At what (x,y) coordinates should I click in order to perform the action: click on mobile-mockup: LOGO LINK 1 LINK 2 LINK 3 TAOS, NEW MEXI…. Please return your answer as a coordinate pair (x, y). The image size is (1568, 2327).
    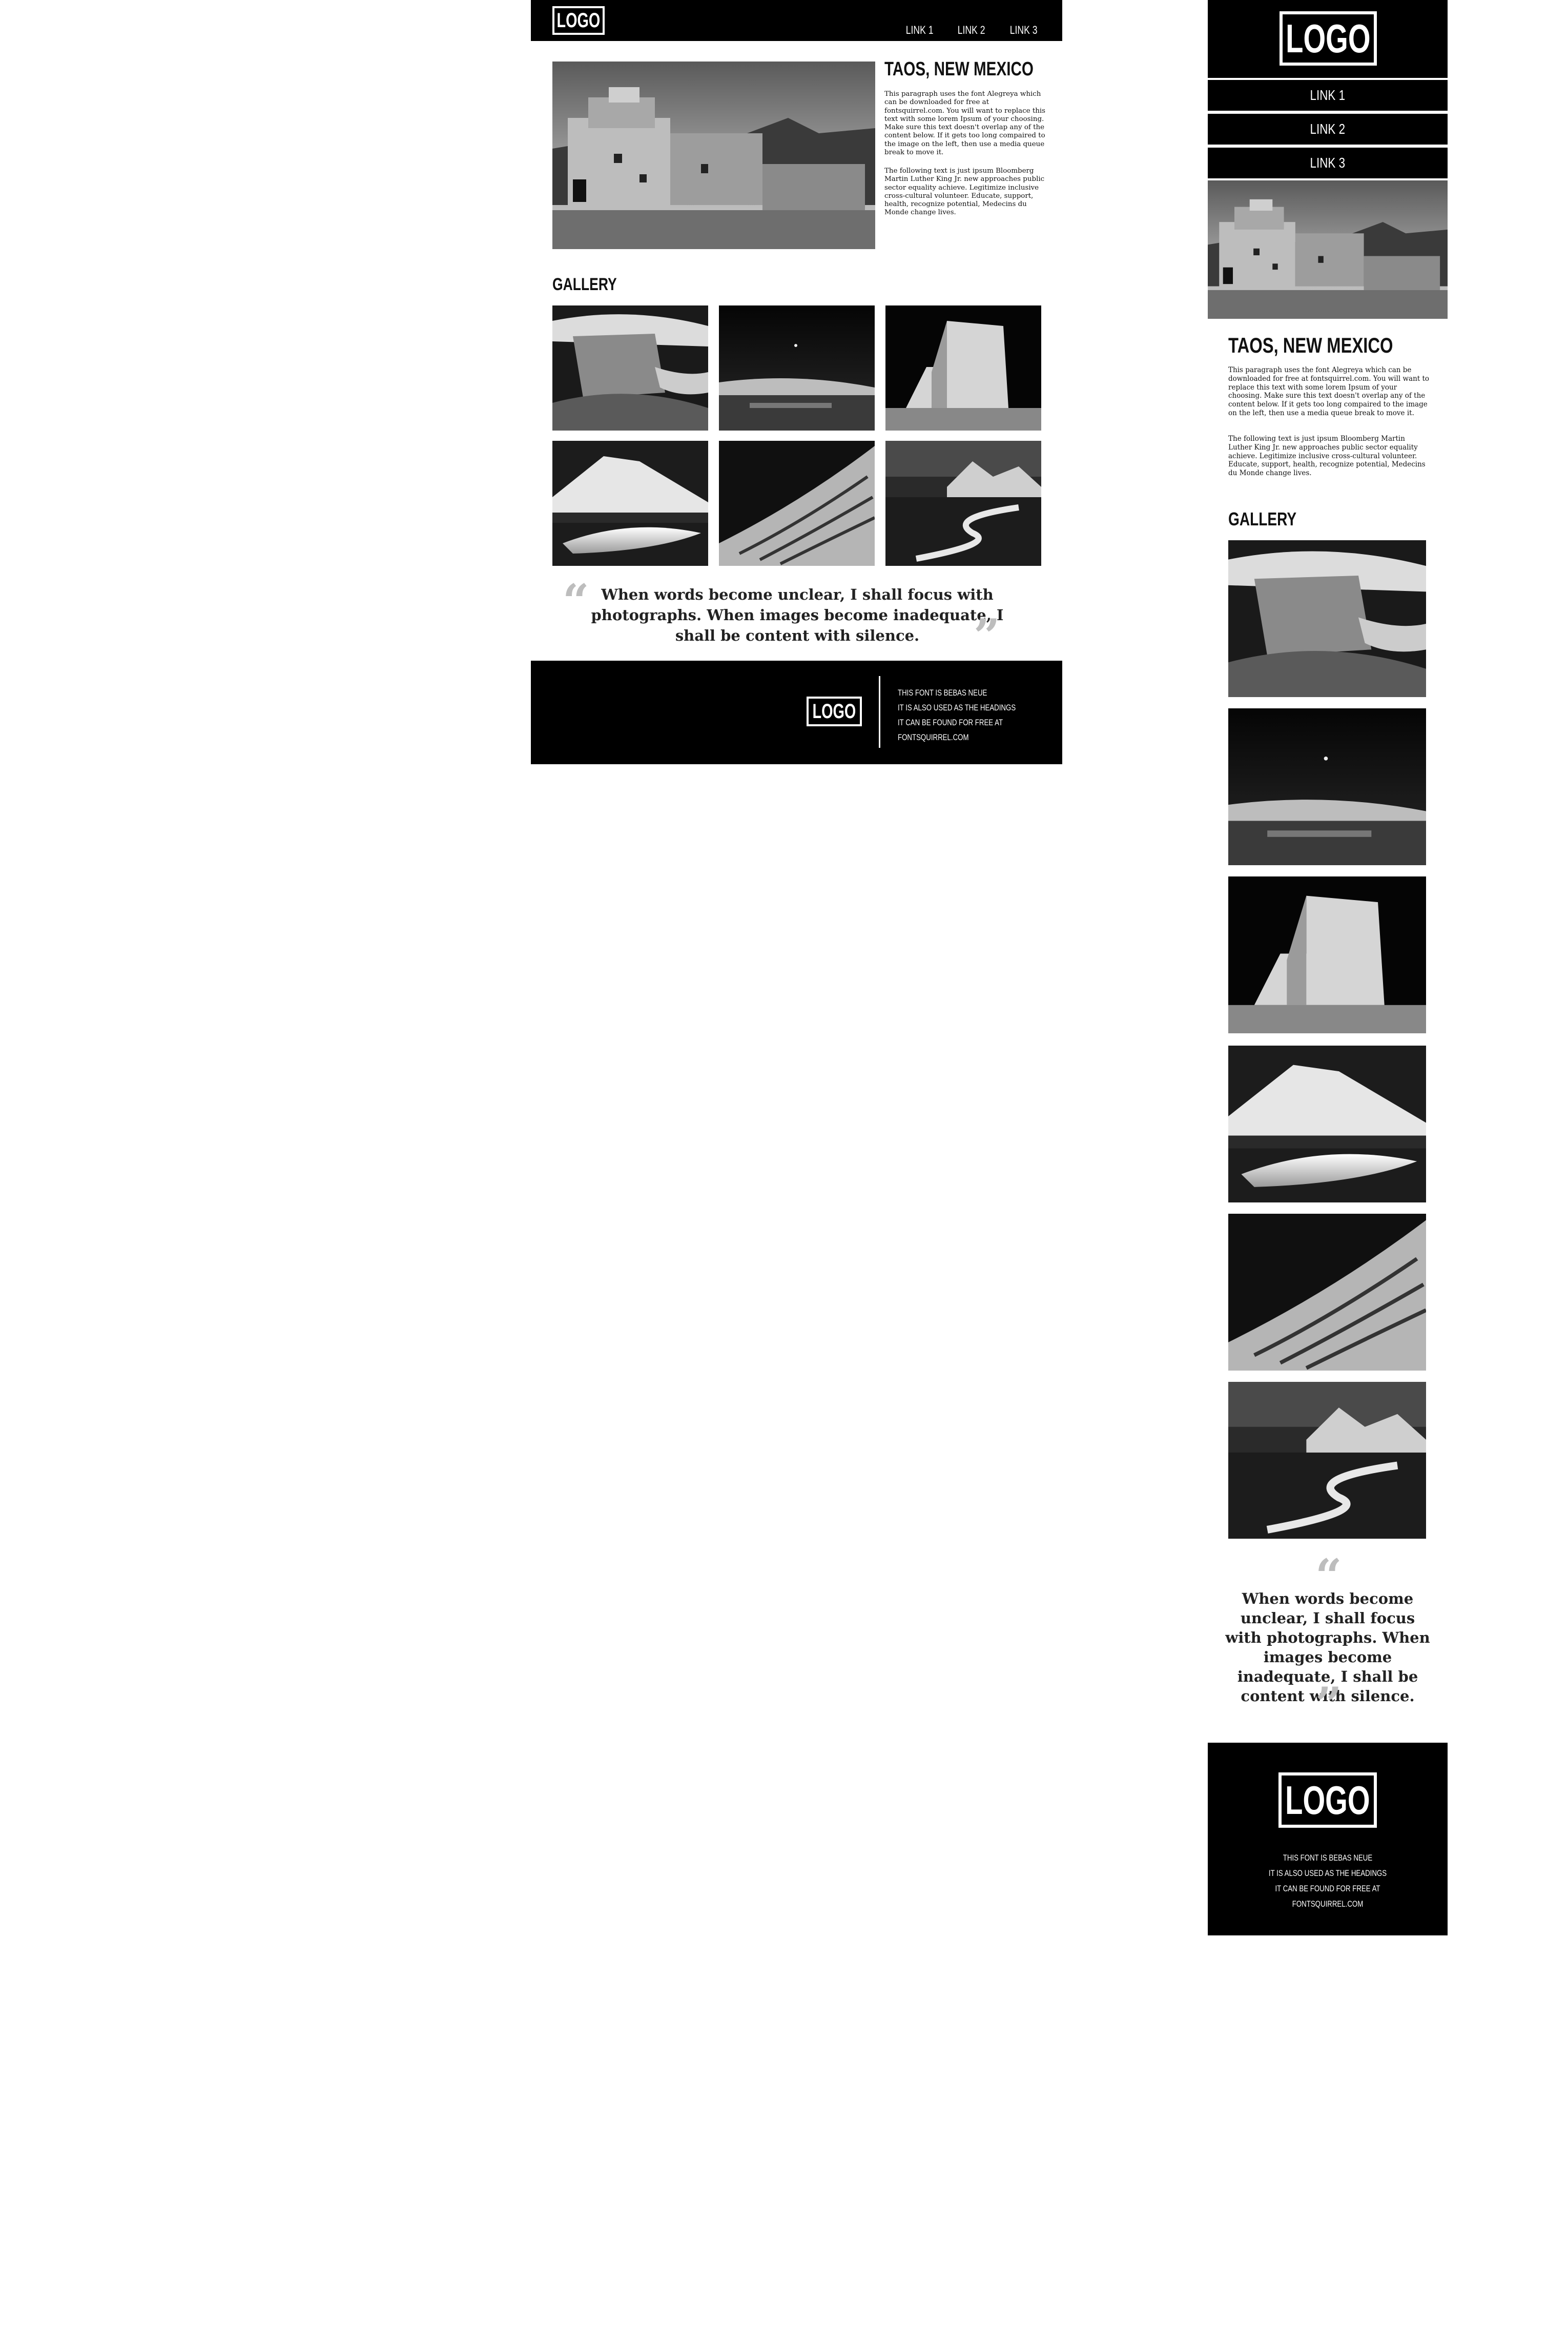
    Looking at the image, I should click on (1328, 967).